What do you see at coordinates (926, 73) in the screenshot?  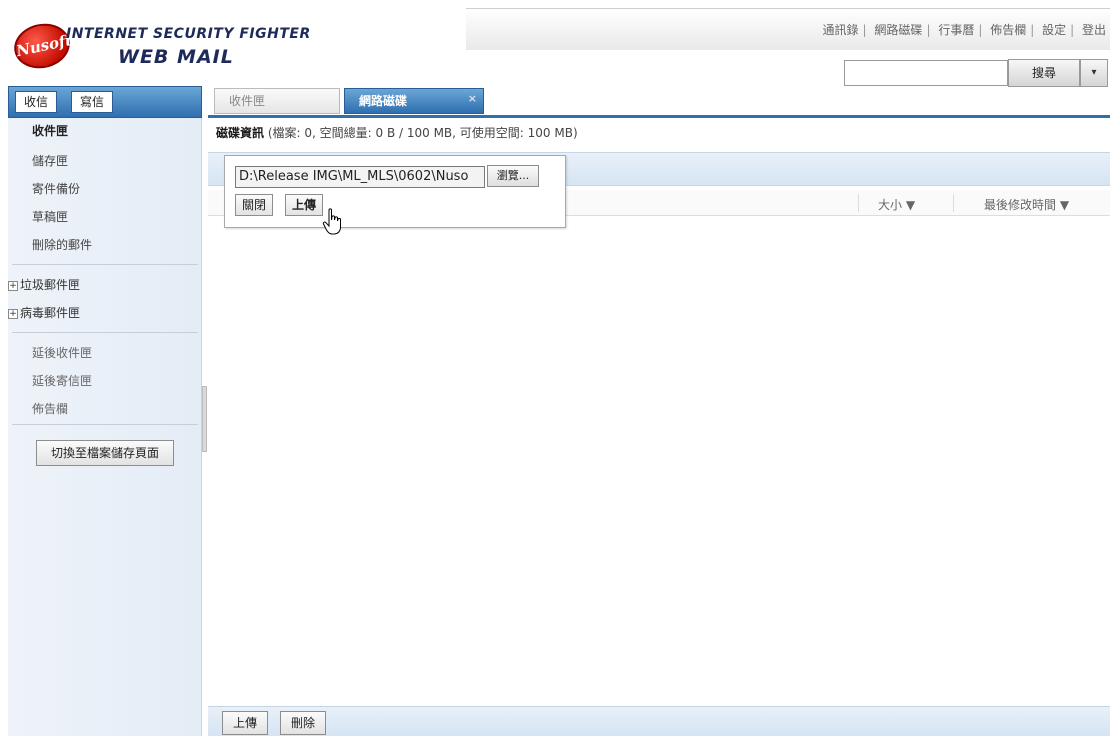 I see `search-input` at bounding box center [926, 73].